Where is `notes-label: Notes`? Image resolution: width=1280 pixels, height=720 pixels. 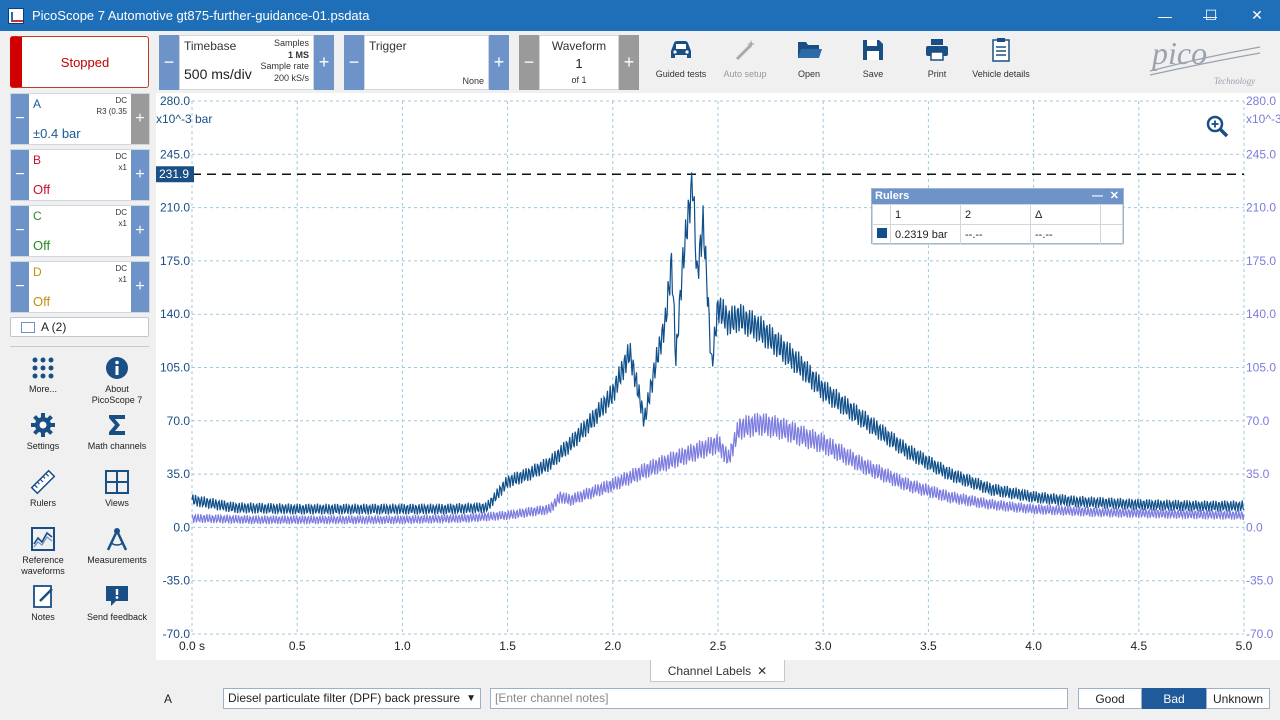 notes-label: Notes is located at coordinates (43, 617).